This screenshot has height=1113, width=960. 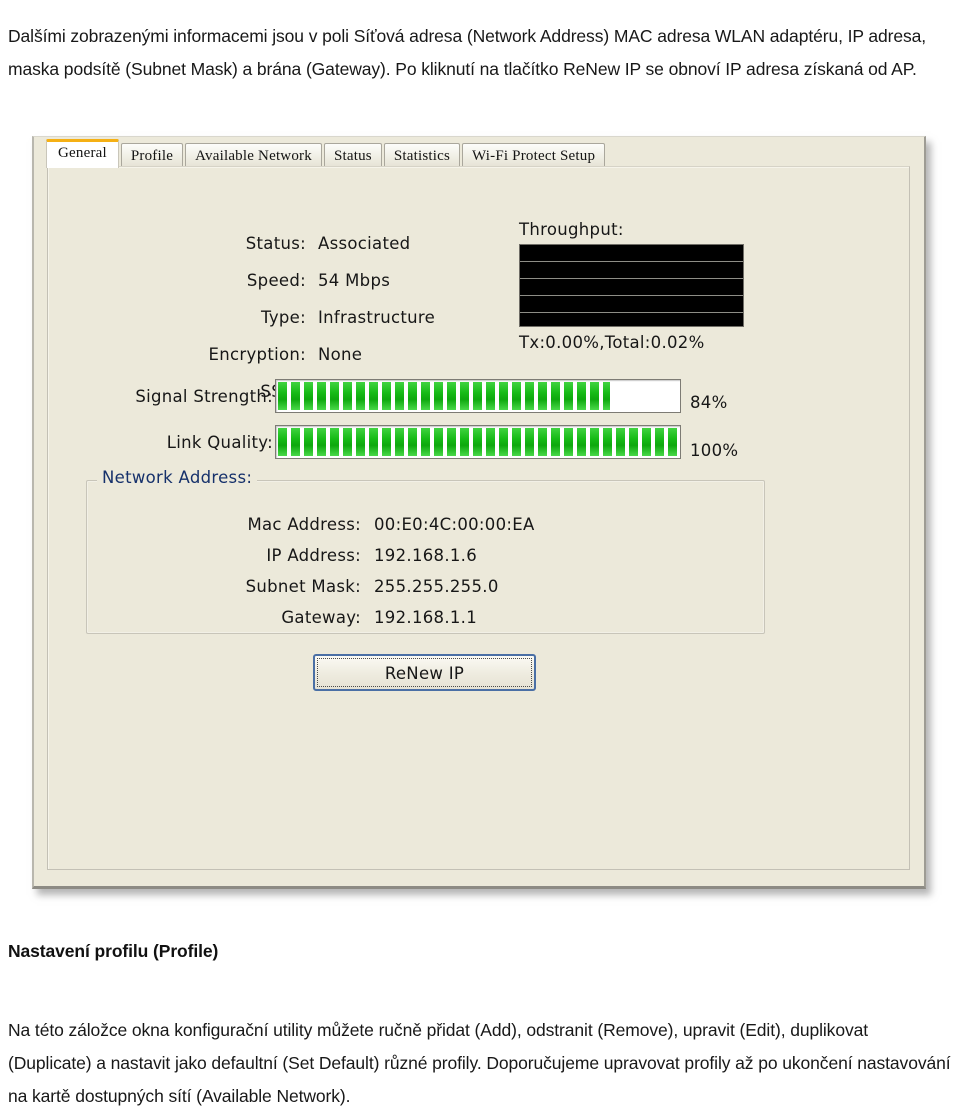 I want to click on link-quality-fill, so click(x=478, y=442).